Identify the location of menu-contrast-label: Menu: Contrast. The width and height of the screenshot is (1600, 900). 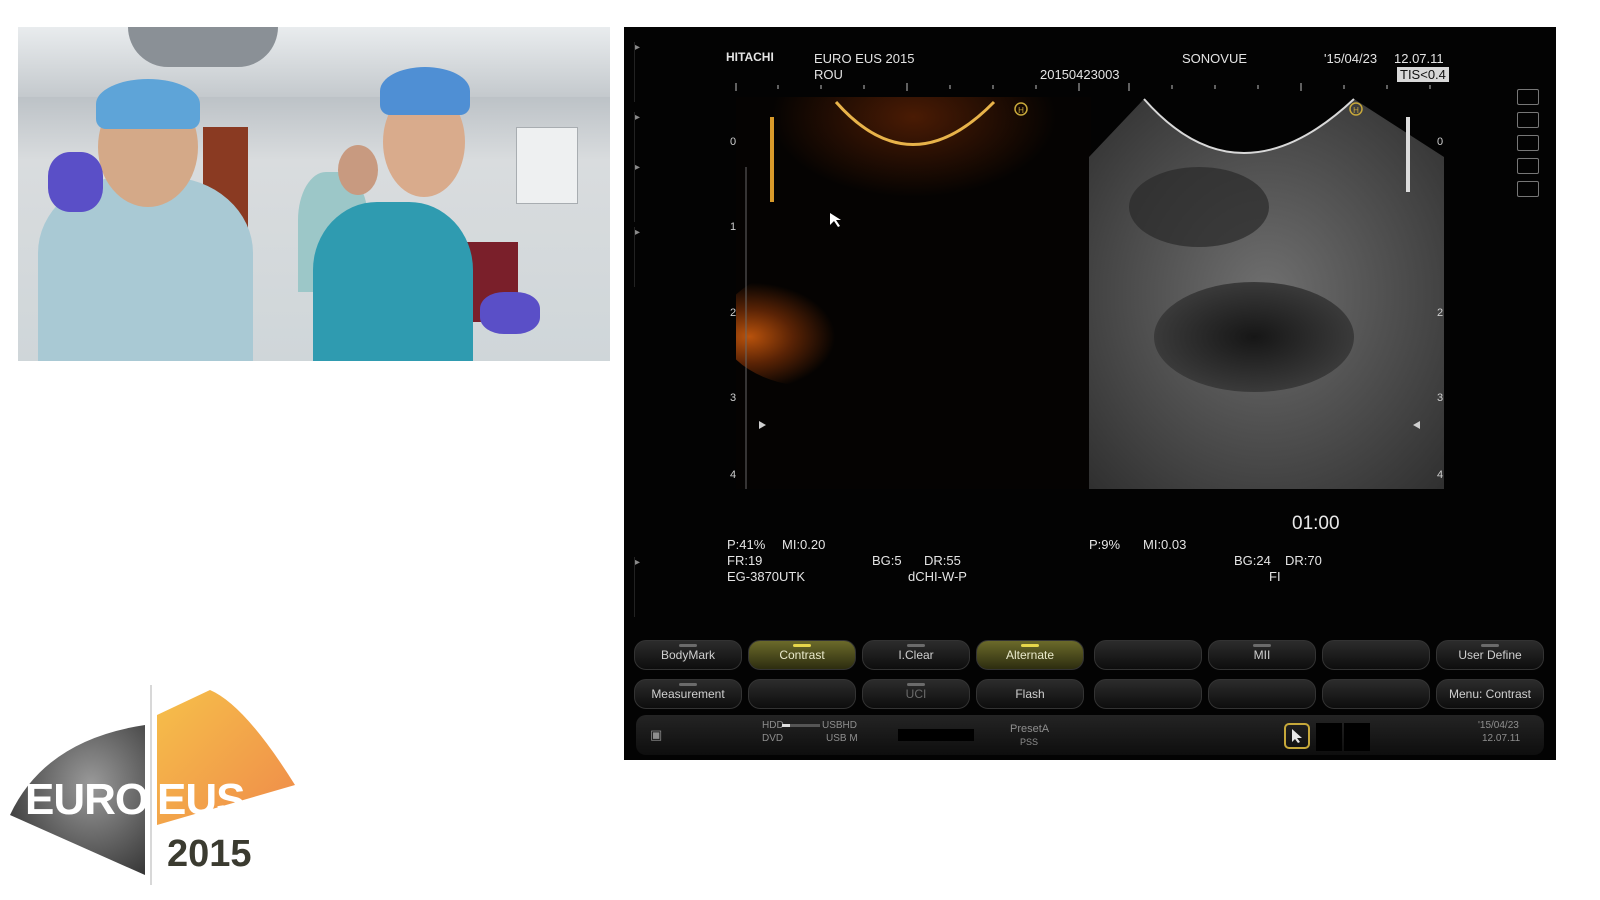
(1490, 694).